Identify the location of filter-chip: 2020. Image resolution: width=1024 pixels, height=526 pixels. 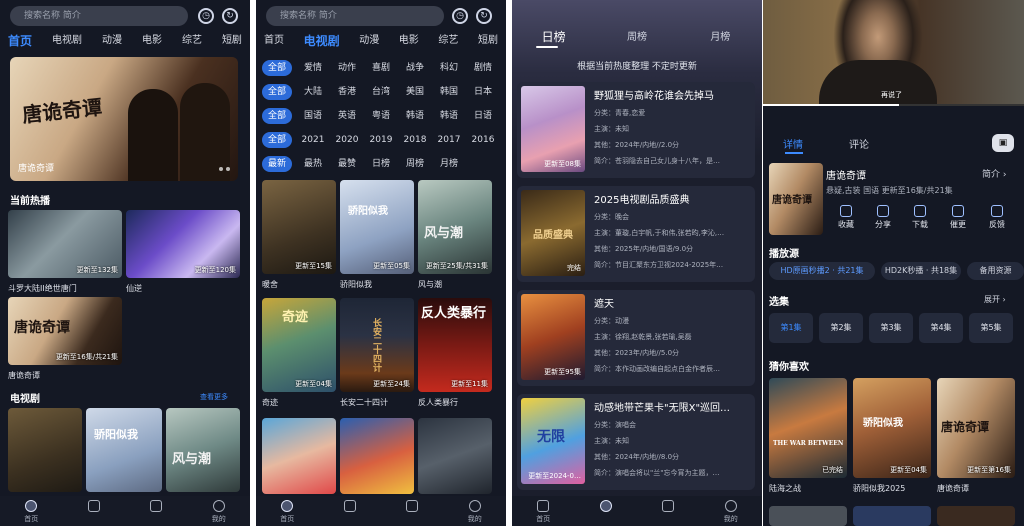
(347, 140).